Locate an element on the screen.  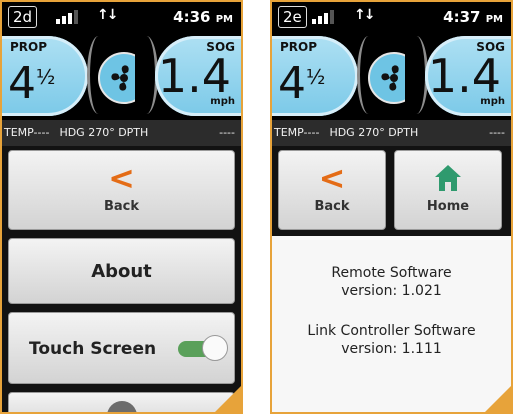
status-bar: 2e ↑↓ 4:37 PM is located at coordinates (391, 16).